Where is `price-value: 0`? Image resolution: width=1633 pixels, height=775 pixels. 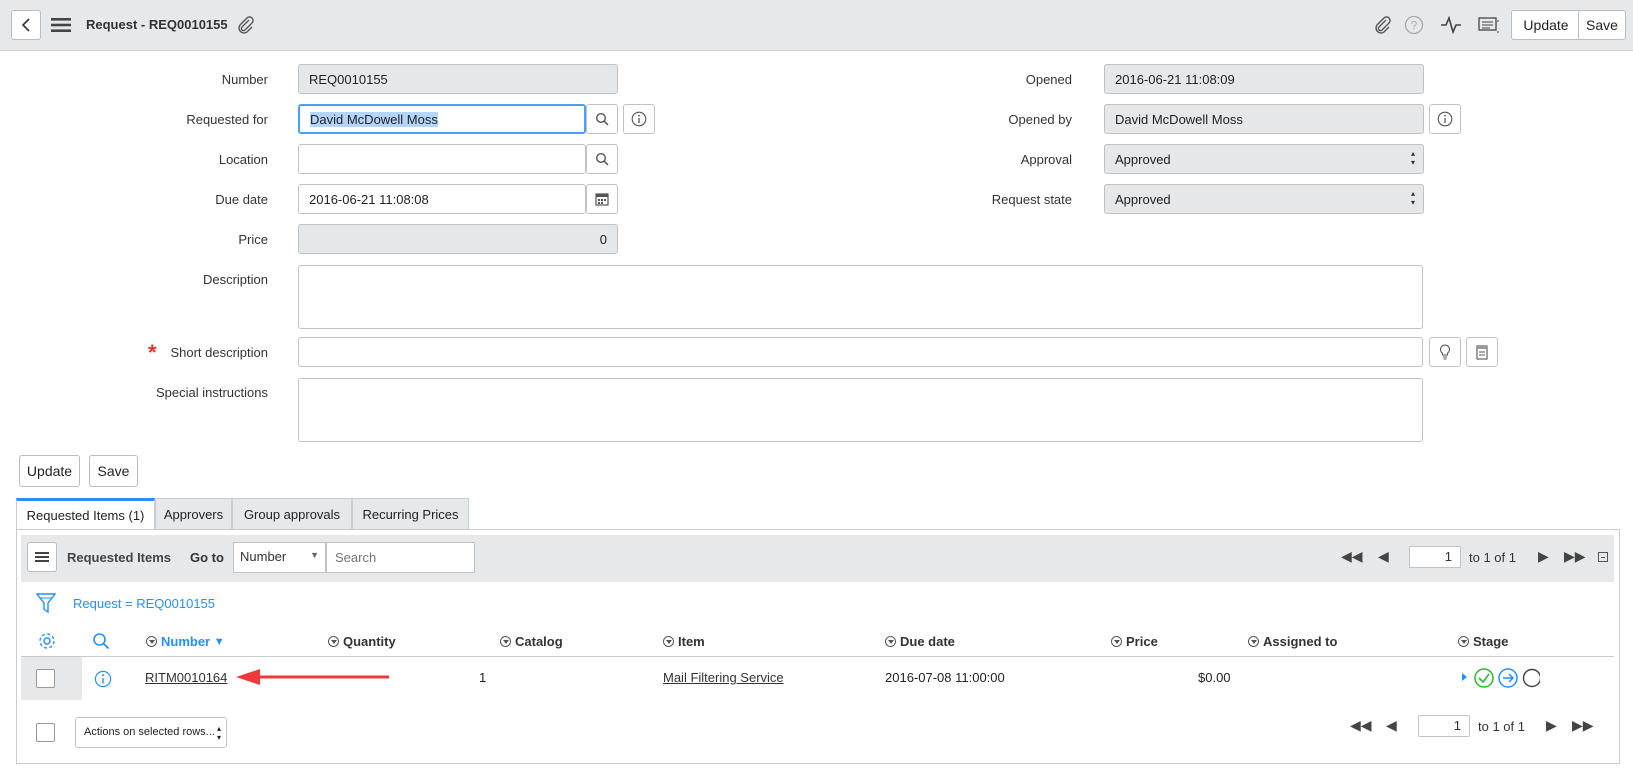
price-value: 0 is located at coordinates (603, 239).